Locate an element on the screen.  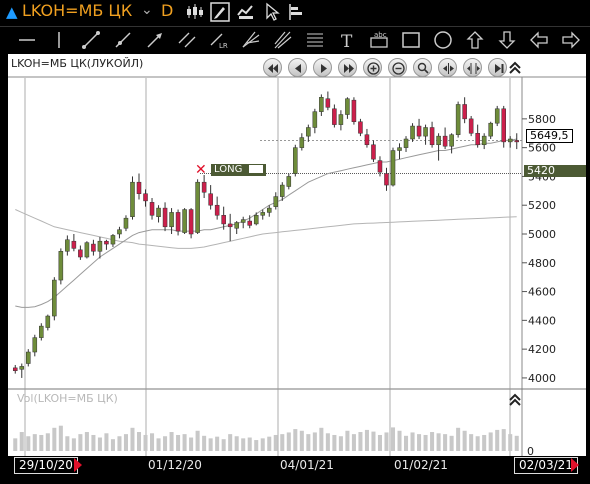
expand-icon is located at coordinates (473, 68).